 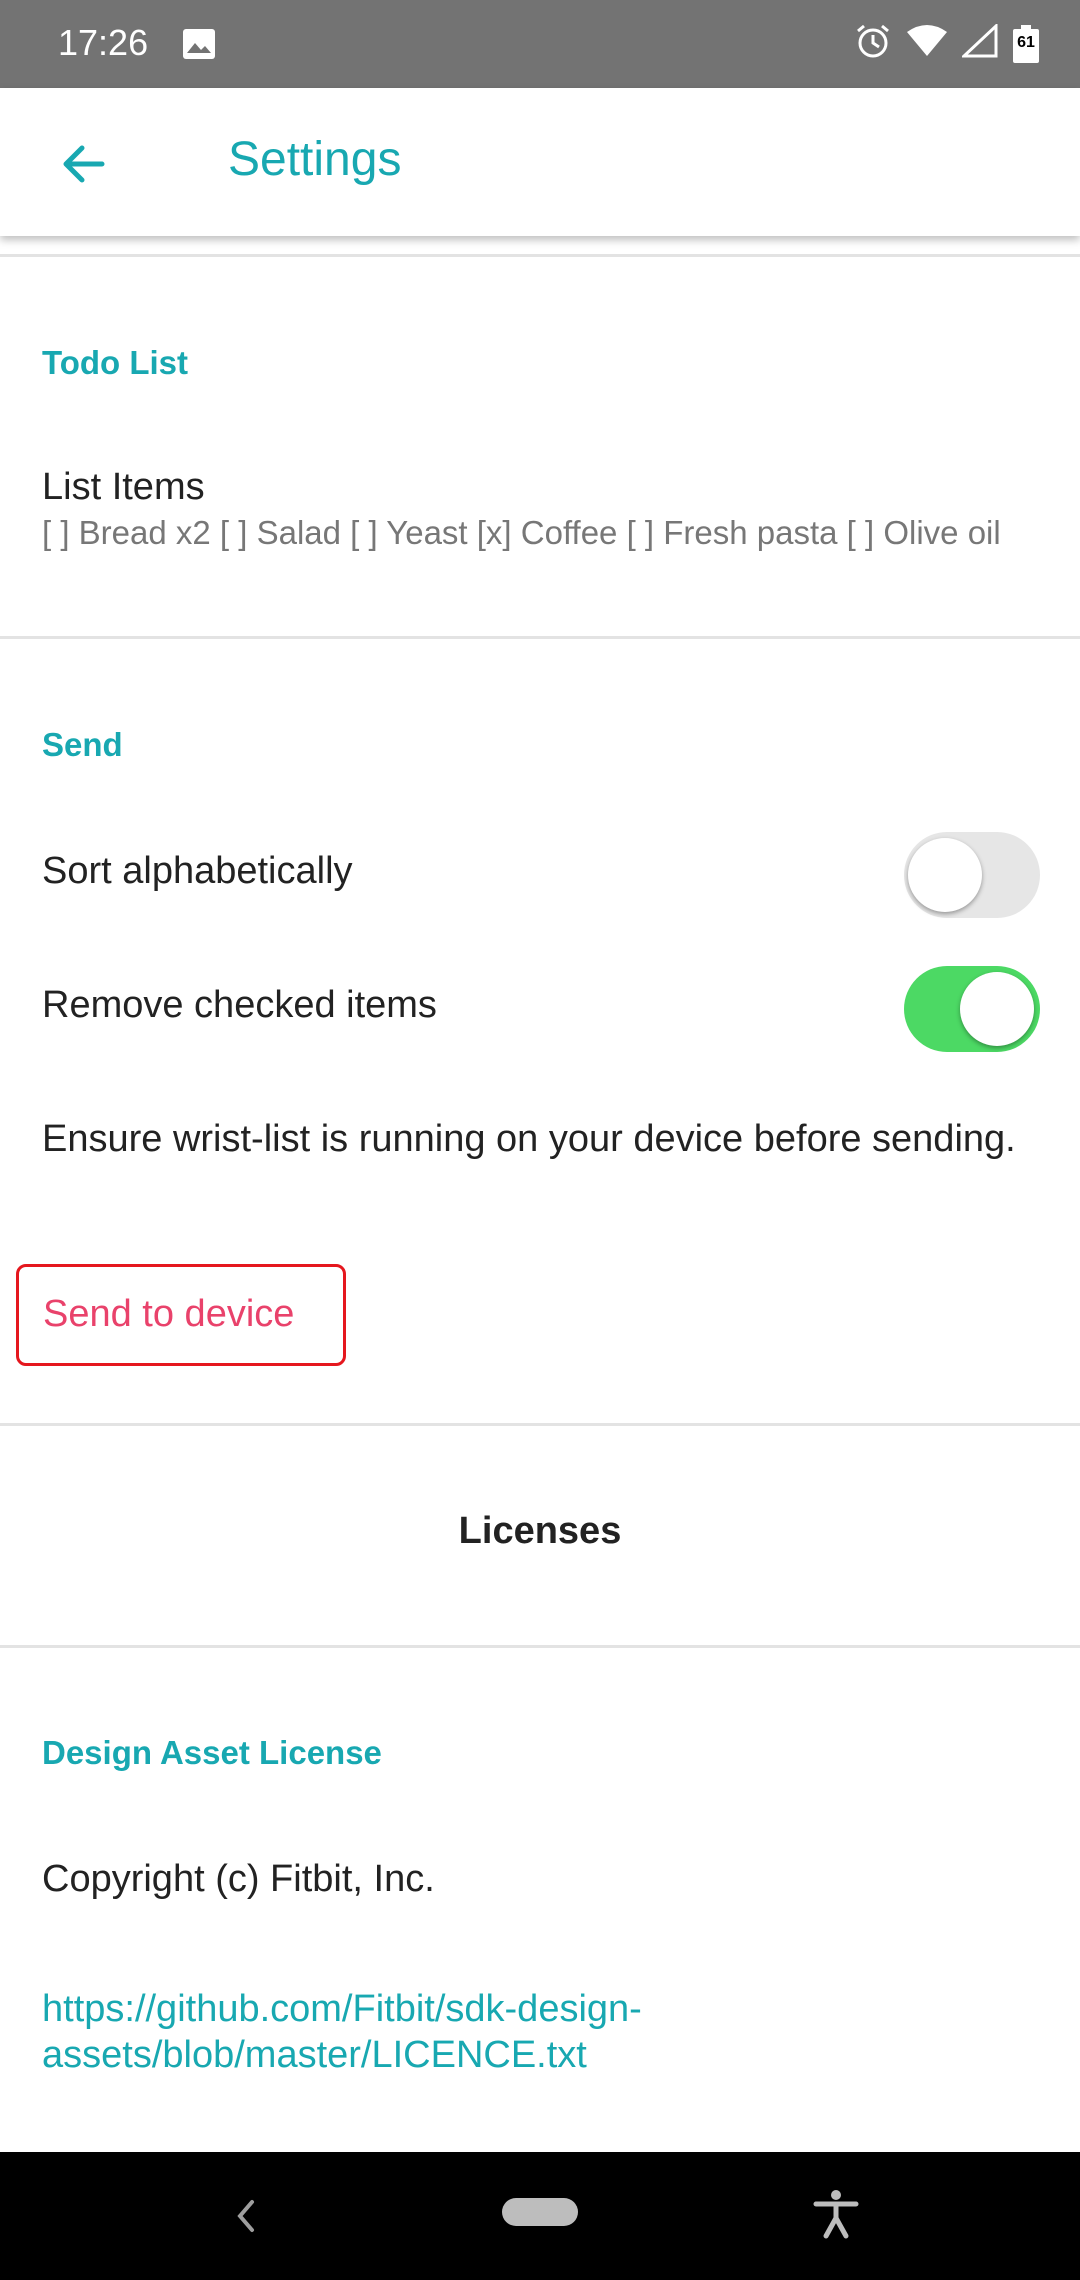 I want to click on image-notification-icon, so click(x=199, y=46).